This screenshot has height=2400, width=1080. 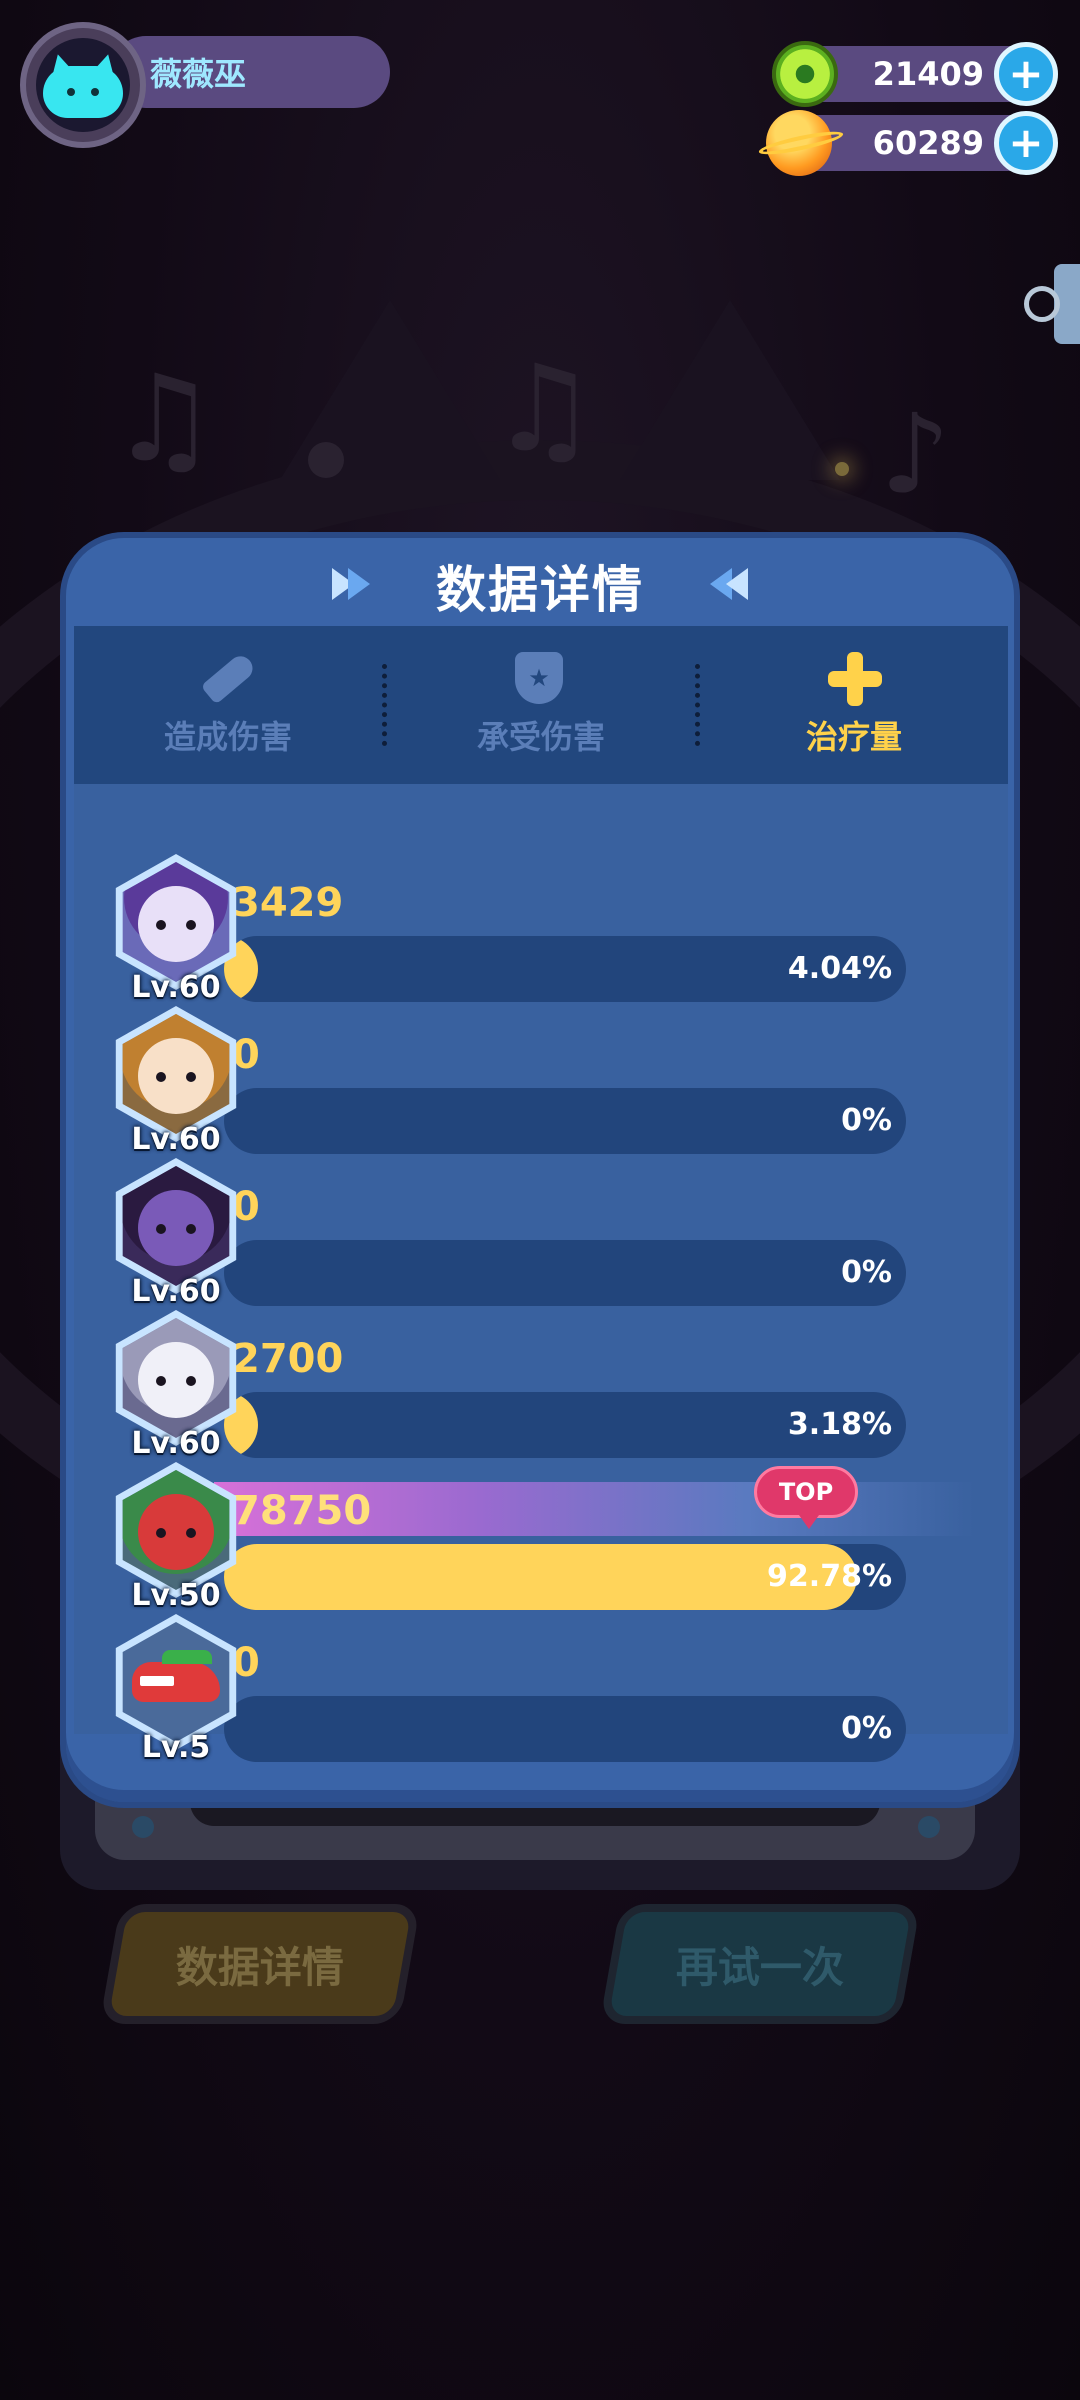 I want to click on data-details-button: 数据详情, so click(x=260, y=1964).